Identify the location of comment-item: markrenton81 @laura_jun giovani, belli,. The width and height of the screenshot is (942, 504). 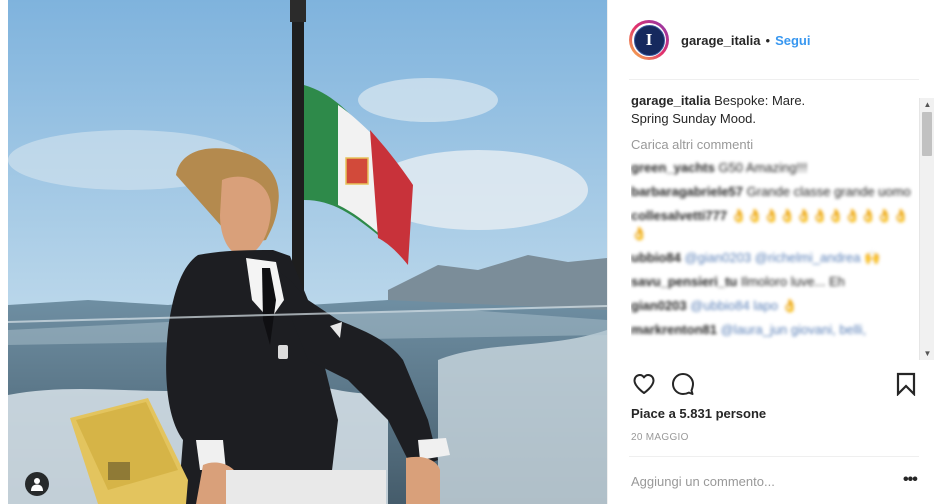
(772, 330).